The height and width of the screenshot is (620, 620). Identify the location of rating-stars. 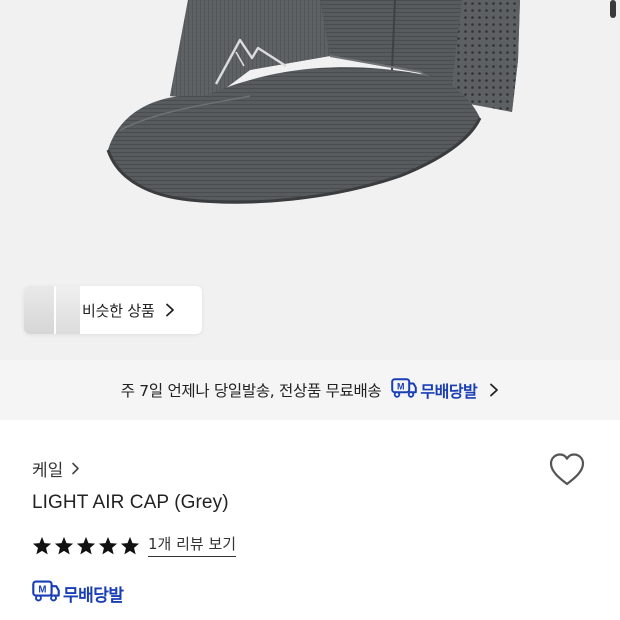
(87, 545).